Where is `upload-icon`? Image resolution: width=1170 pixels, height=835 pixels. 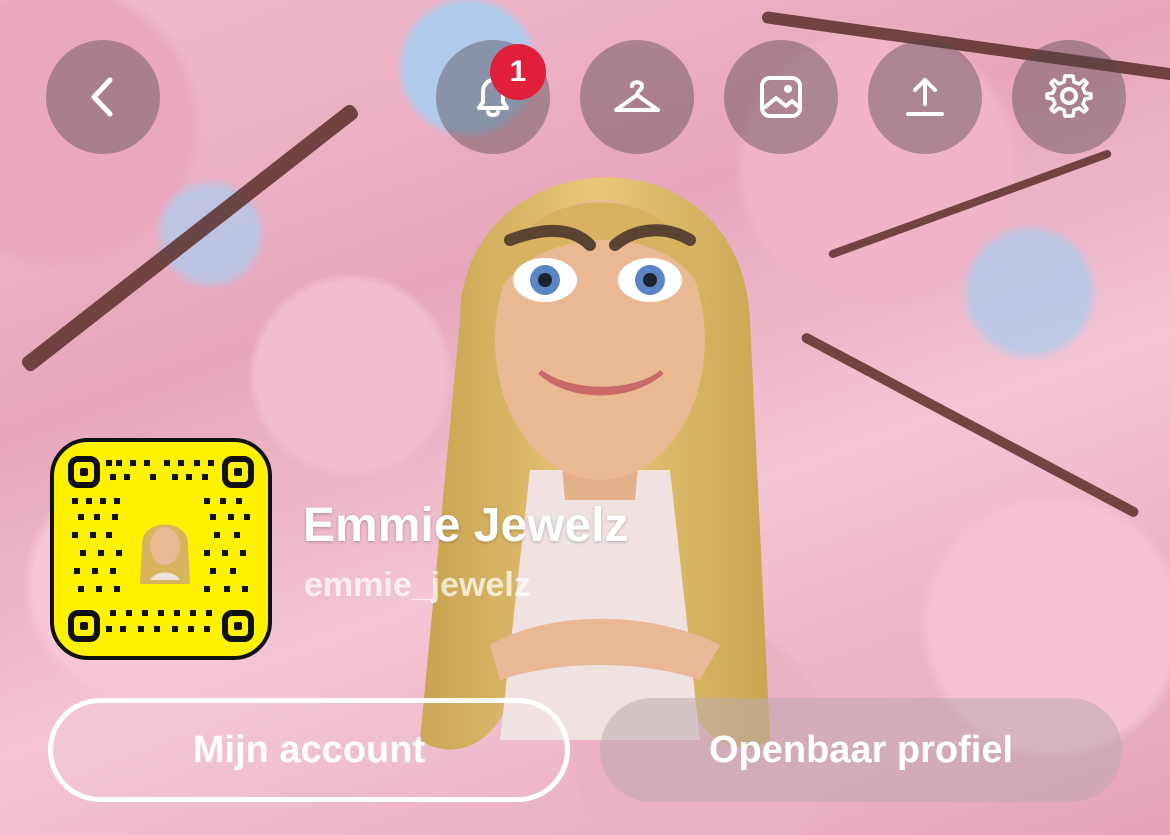 upload-icon is located at coordinates (925, 97).